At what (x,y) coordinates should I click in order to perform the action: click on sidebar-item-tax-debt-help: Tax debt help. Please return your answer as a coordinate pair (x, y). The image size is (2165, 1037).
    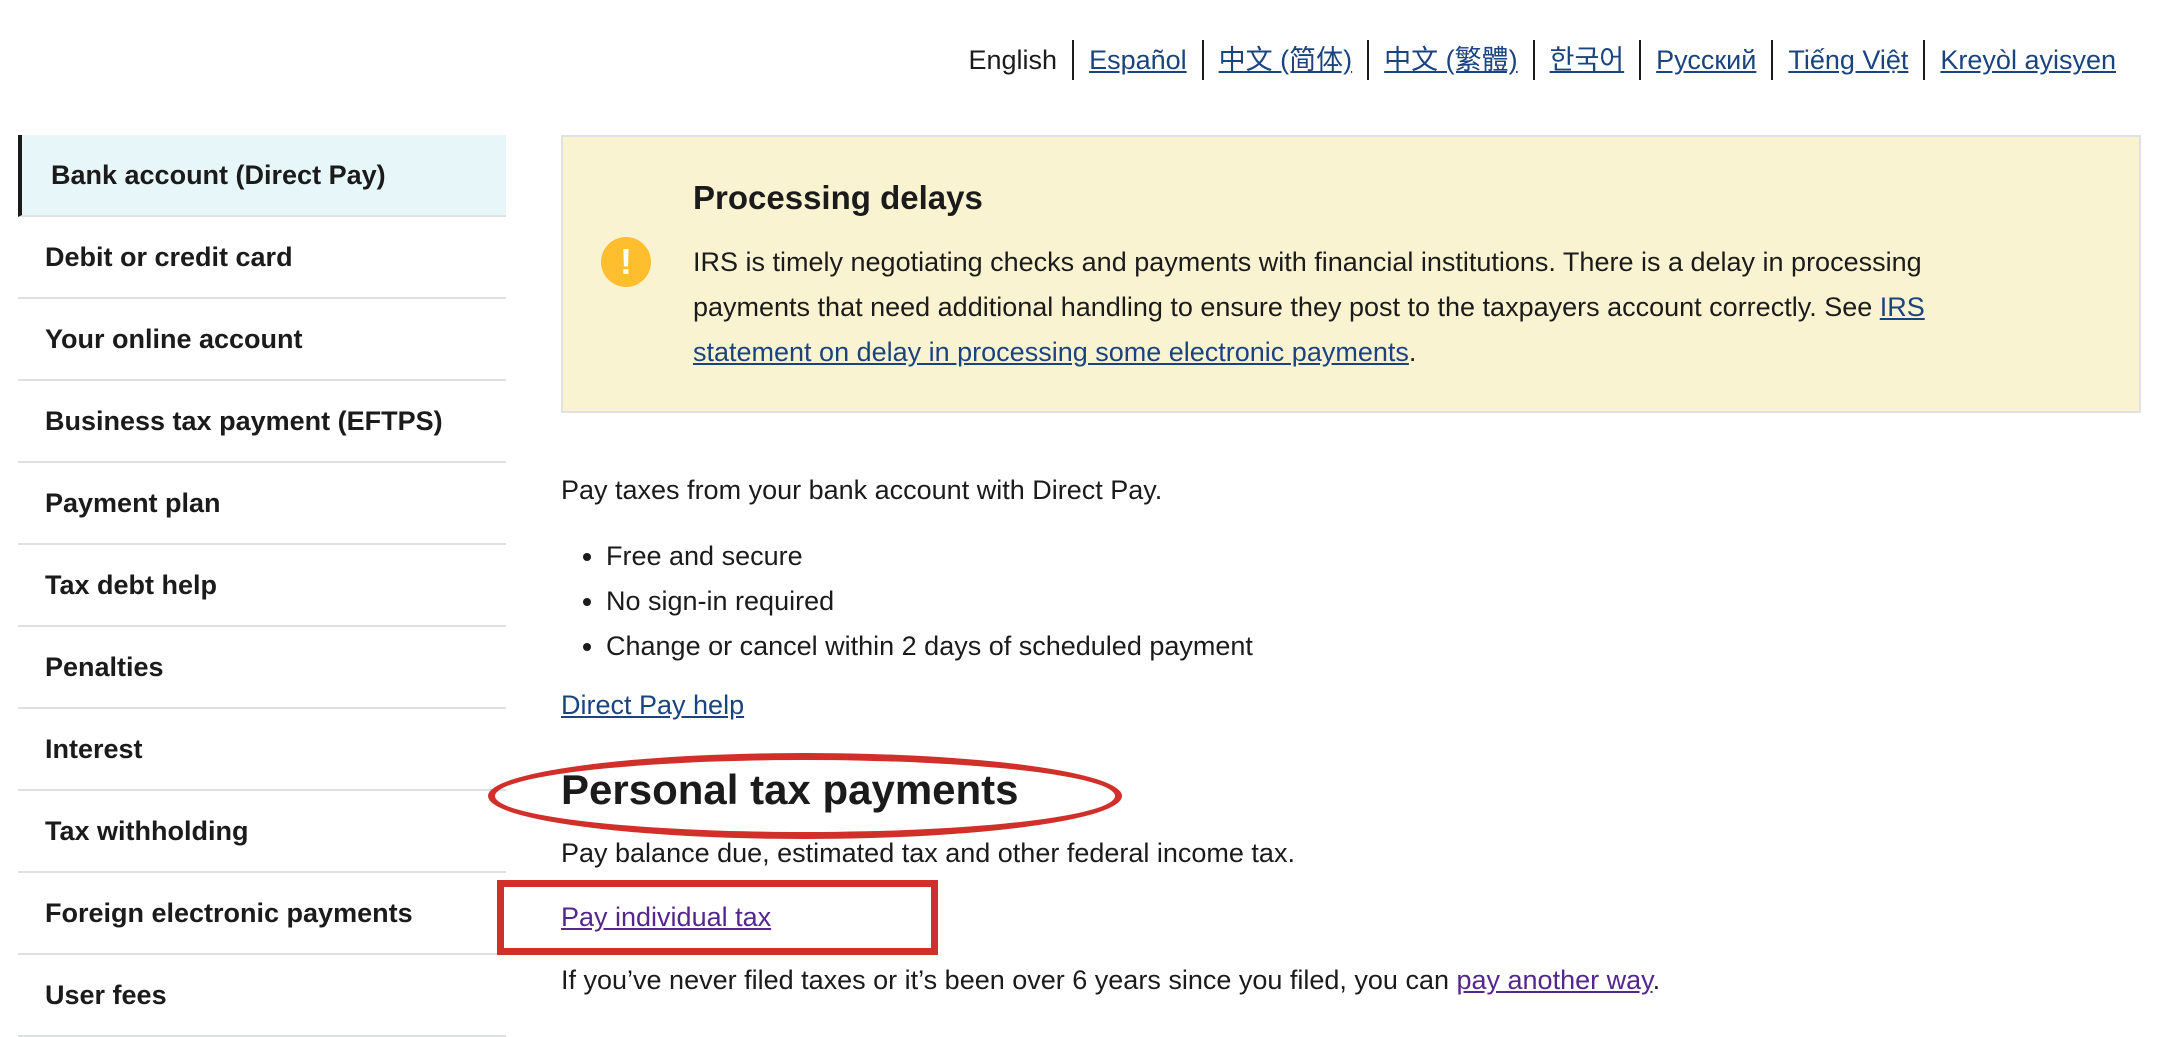
    Looking at the image, I should click on (262, 586).